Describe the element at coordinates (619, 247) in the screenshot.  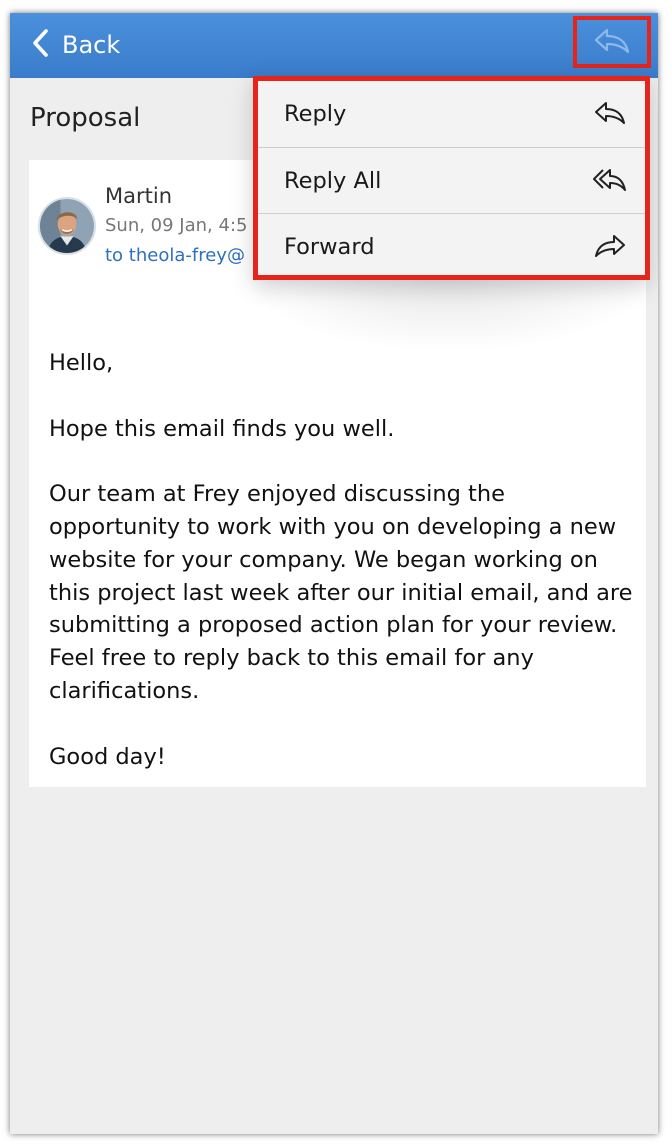
I see `forward-icon` at that location.